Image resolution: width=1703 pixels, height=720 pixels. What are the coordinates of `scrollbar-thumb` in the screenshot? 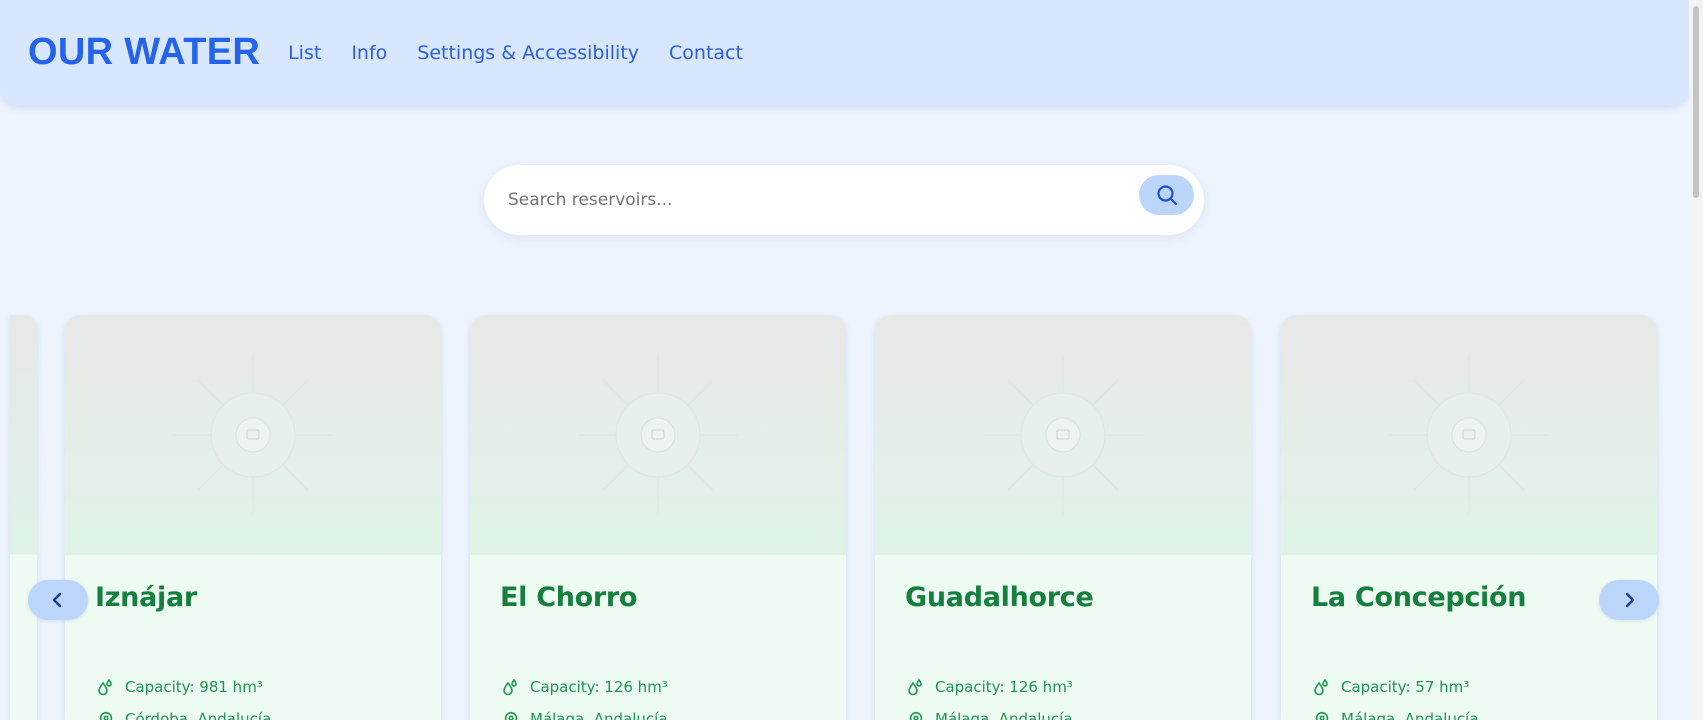 It's located at (1696, 102).